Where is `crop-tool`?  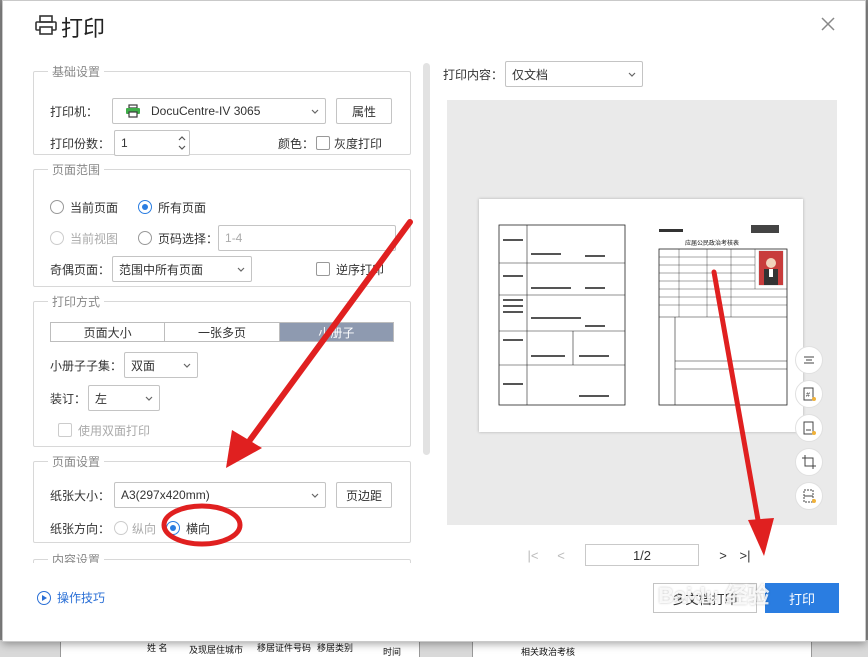
crop-tool is located at coordinates (809, 462).